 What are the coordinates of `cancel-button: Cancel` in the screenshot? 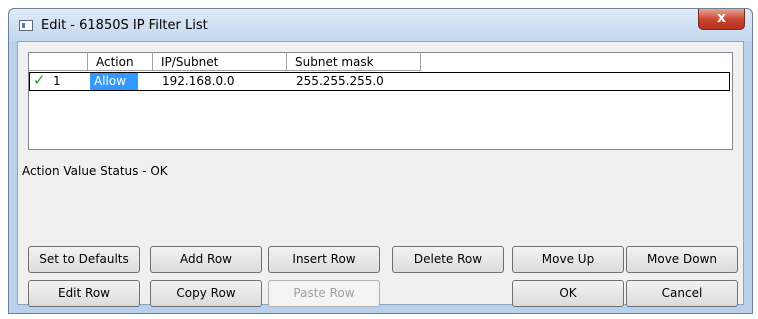 It's located at (682, 293).